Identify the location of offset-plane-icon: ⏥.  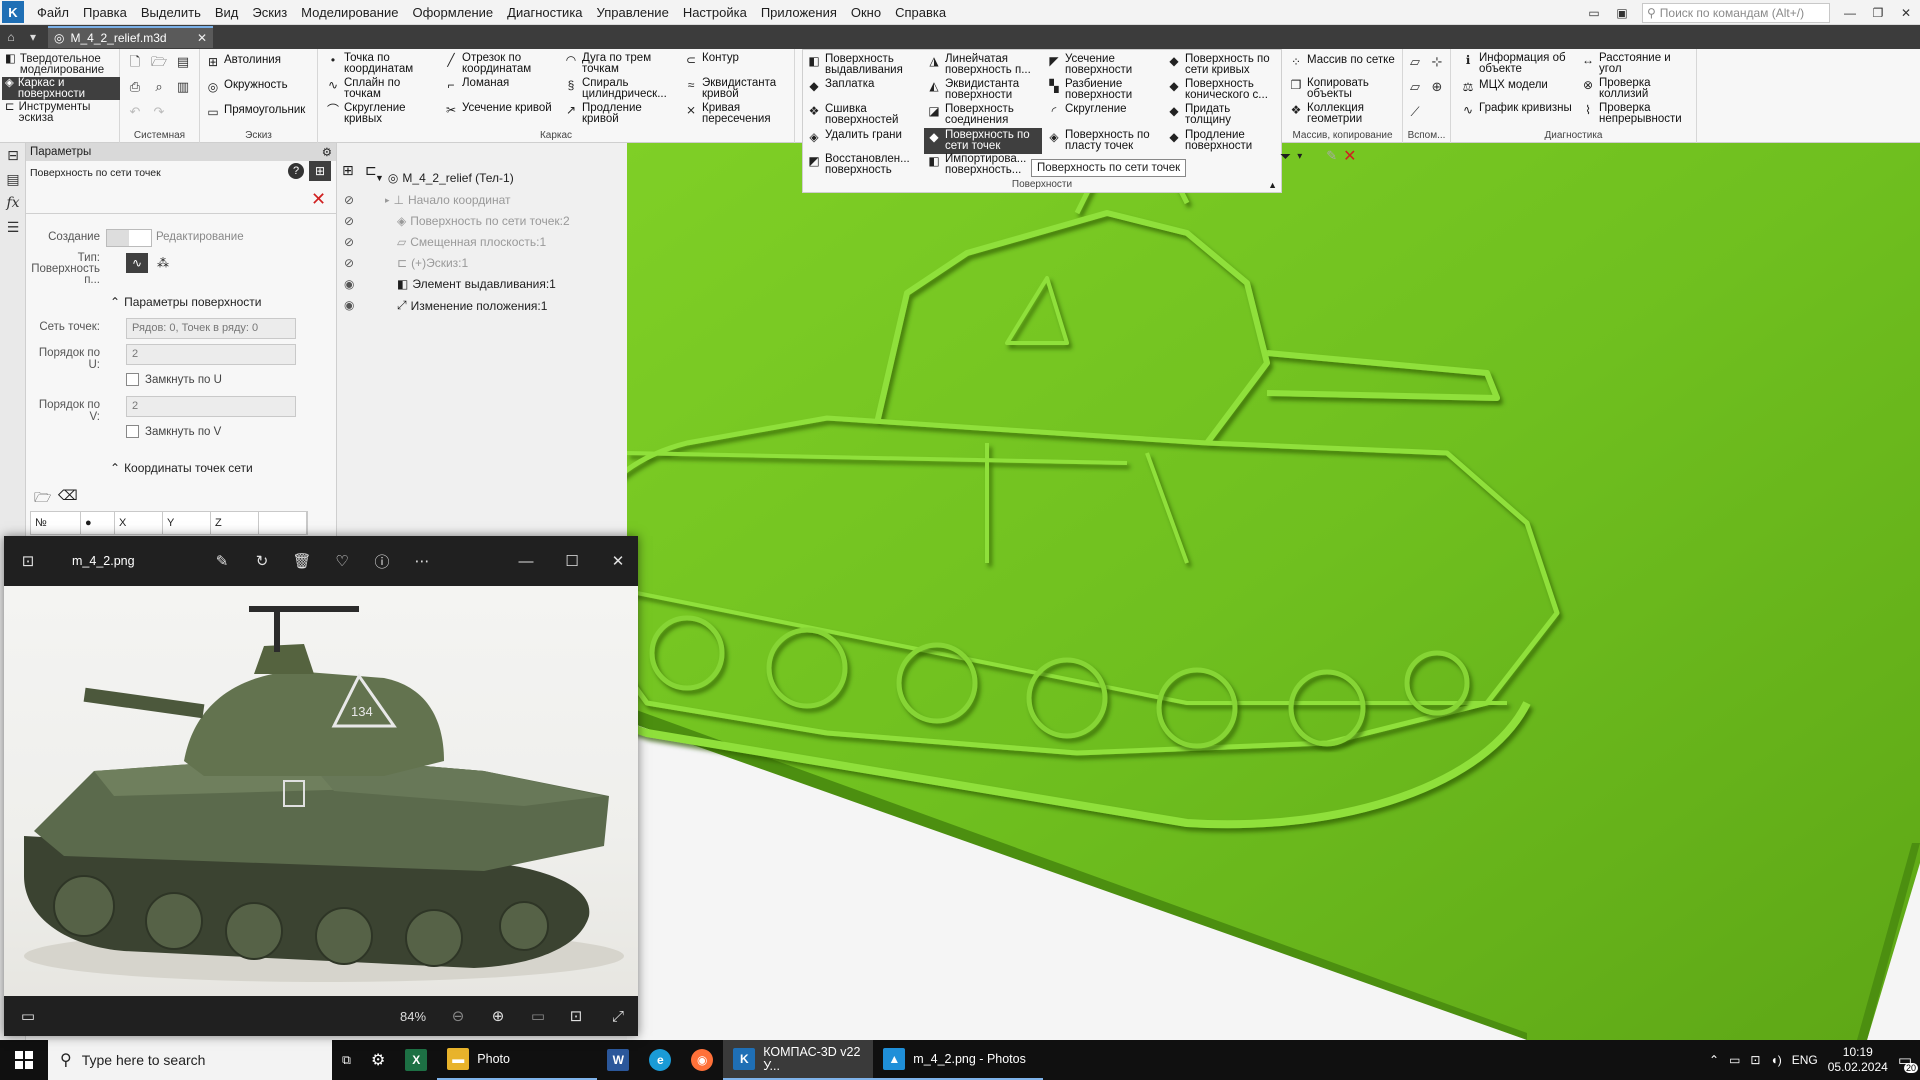
(1415, 87).